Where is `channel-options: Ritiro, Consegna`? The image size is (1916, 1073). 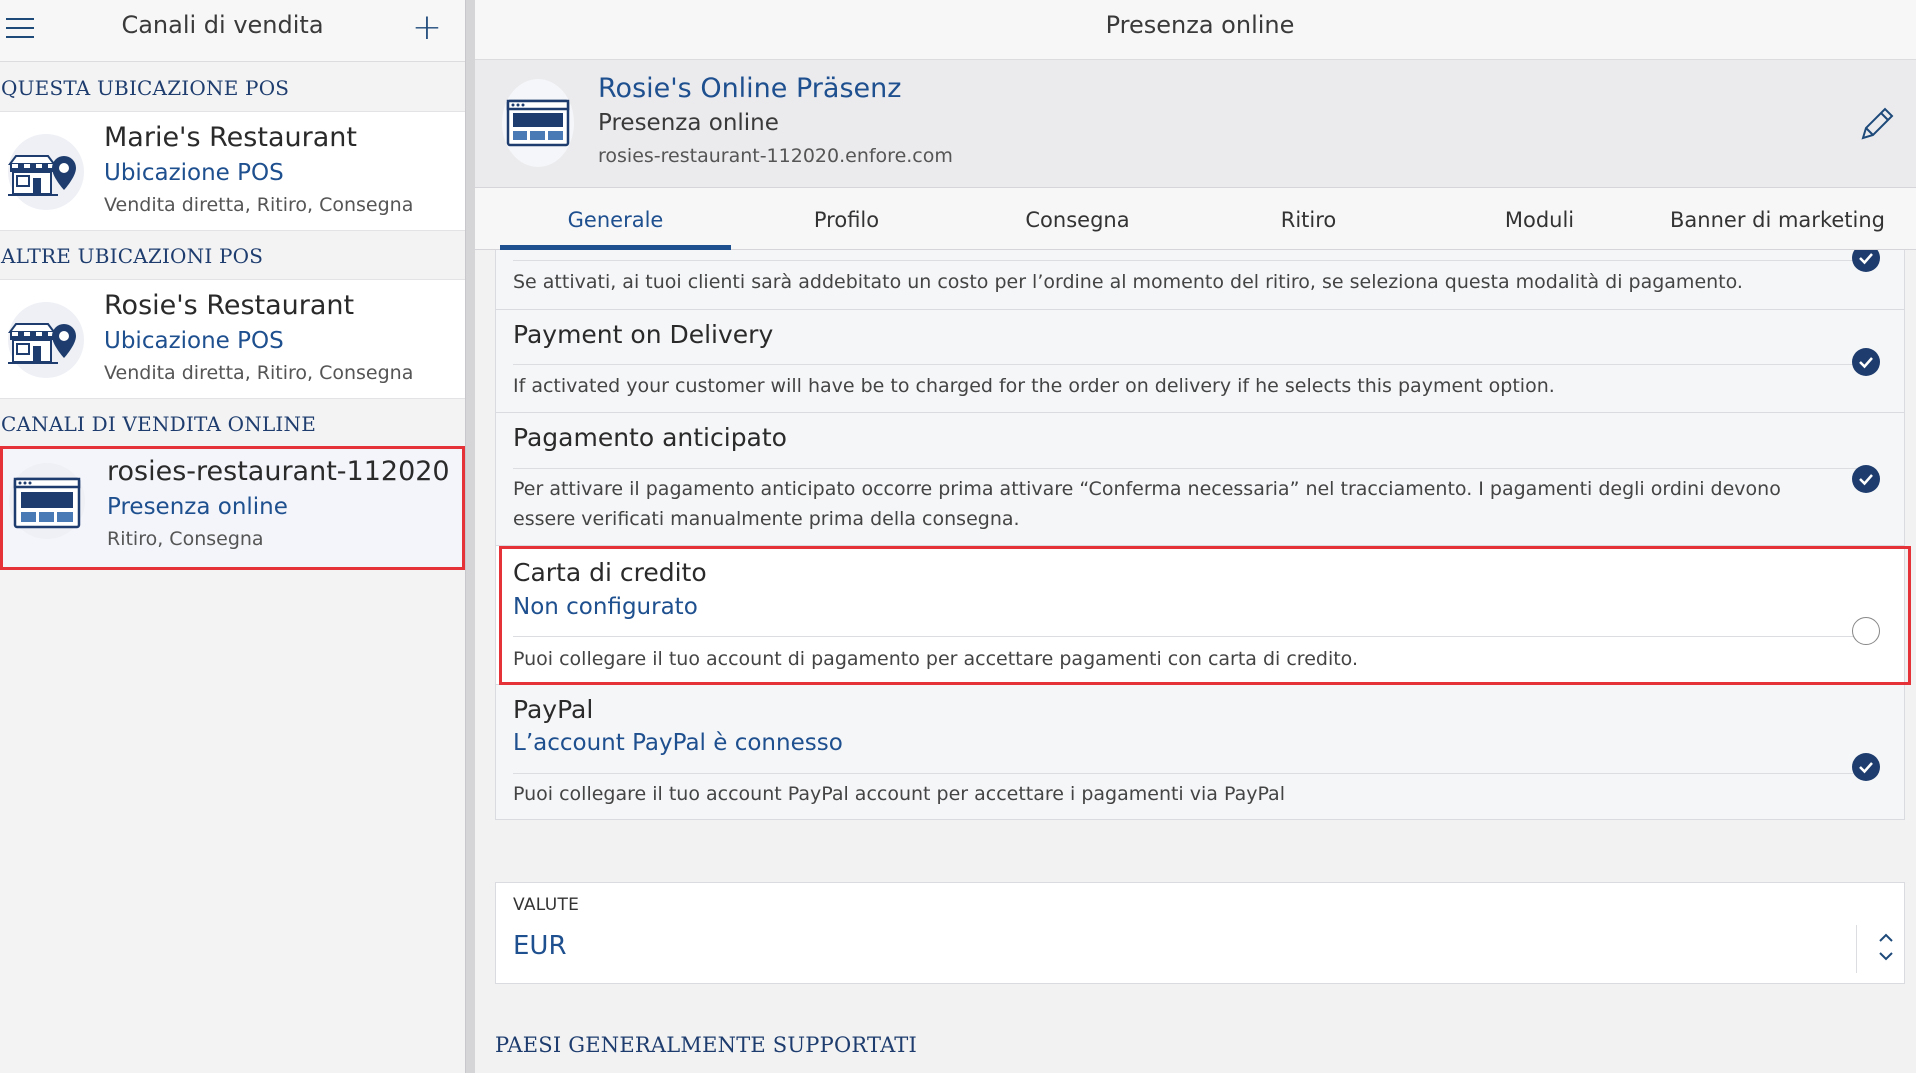
channel-options: Ritiro, Consegna is located at coordinates (185, 539).